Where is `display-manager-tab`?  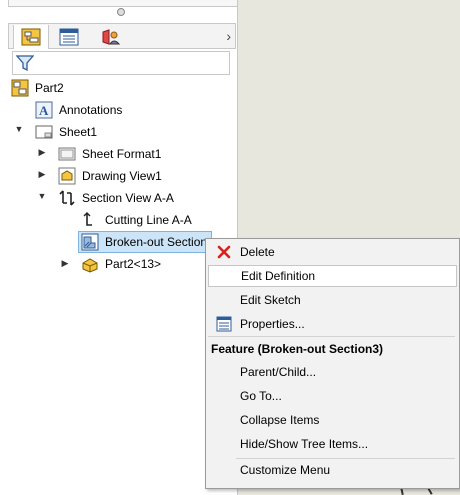
display-manager-tab is located at coordinates (111, 37).